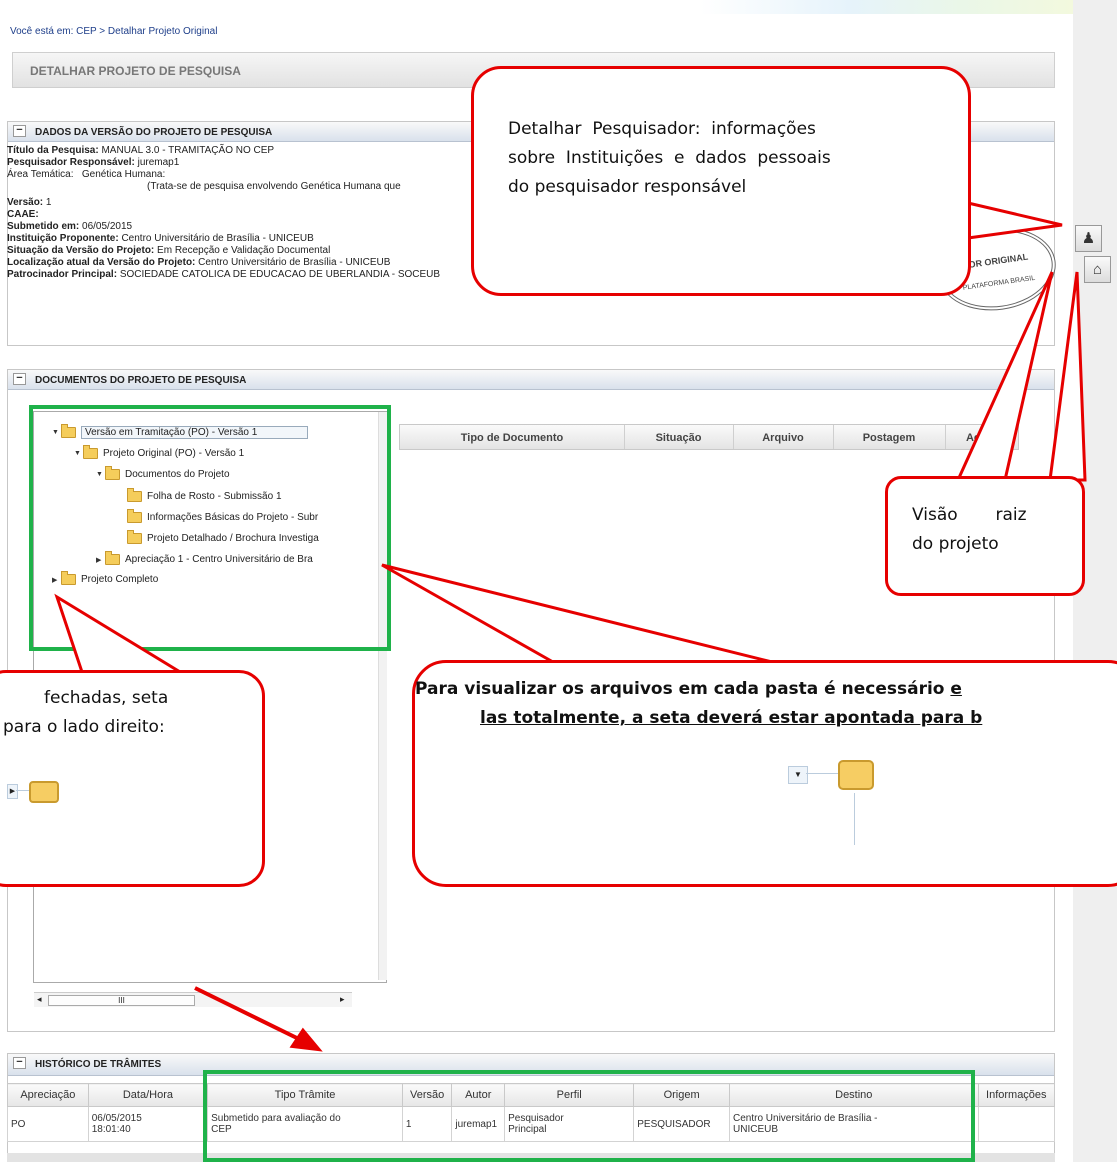  Describe the element at coordinates (1014, 220) in the screenshot. I see `pointer-pesquisador` at that location.